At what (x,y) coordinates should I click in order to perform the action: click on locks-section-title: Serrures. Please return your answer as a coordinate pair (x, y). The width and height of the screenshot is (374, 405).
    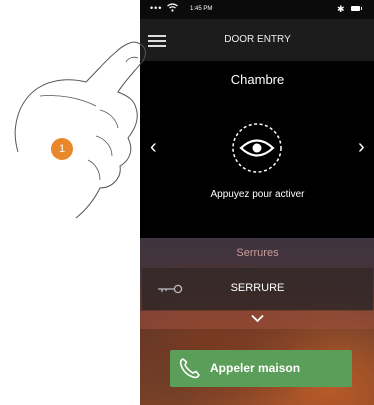
    Looking at the image, I should click on (257, 253).